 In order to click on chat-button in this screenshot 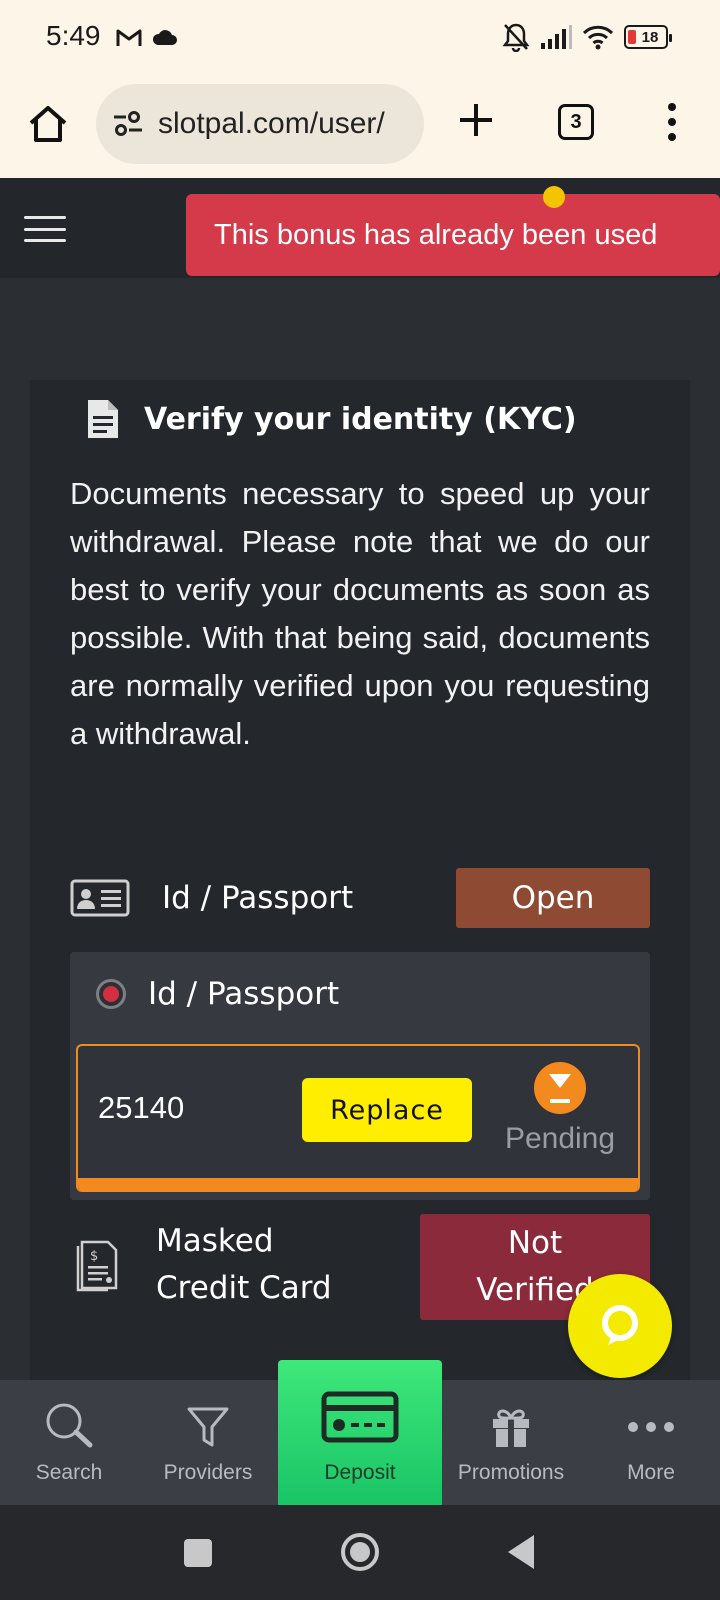, I will do `click(620, 1326)`.